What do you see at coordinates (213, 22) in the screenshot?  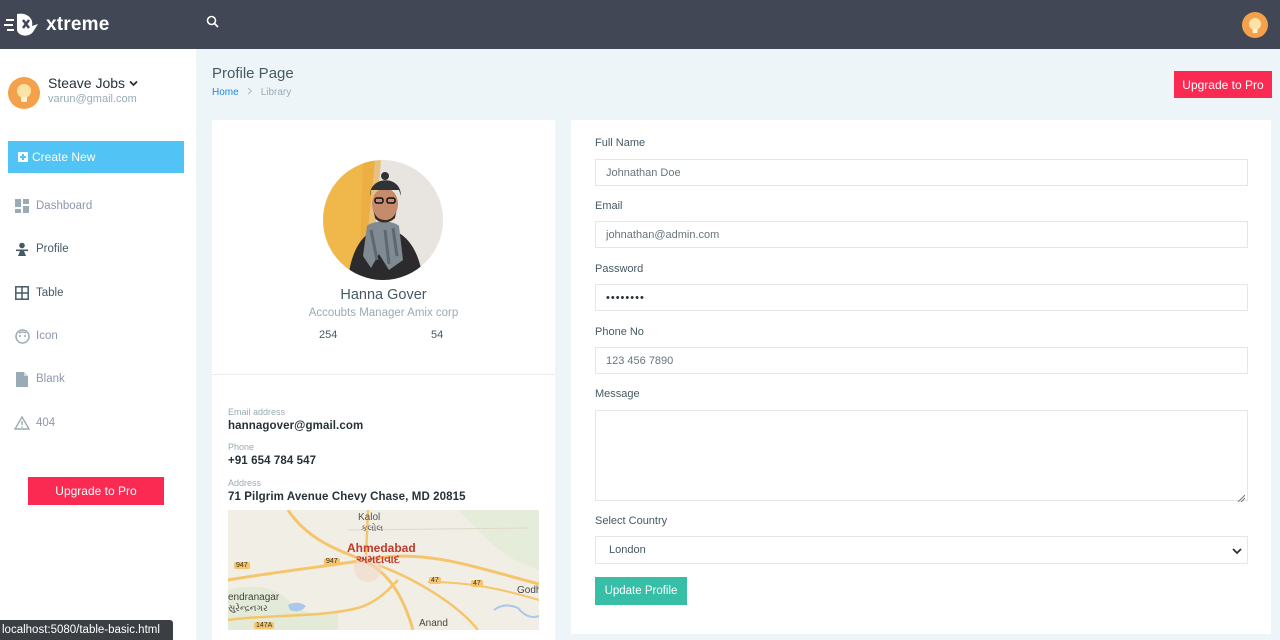 I see `search-icon` at bounding box center [213, 22].